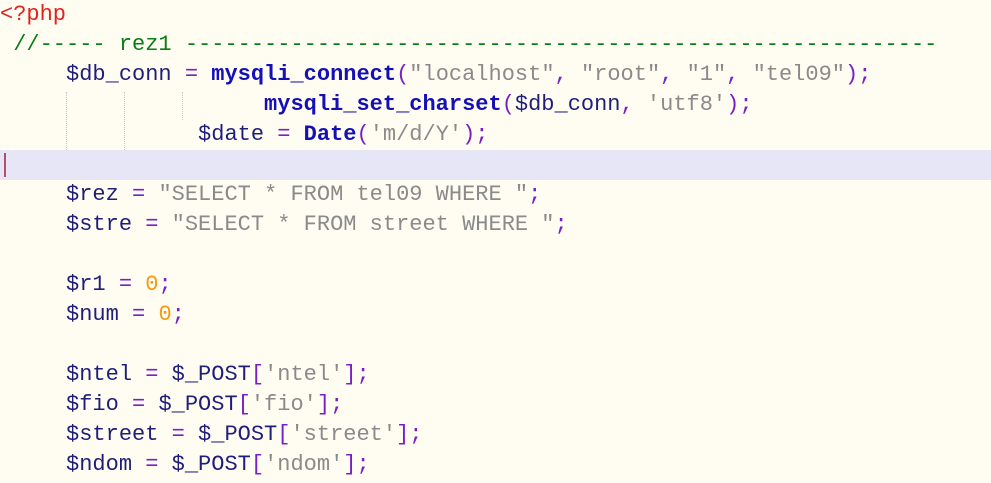  What do you see at coordinates (495, 165) in the screenshot?
I see `current-code-line` at bounding box center [495, 165].